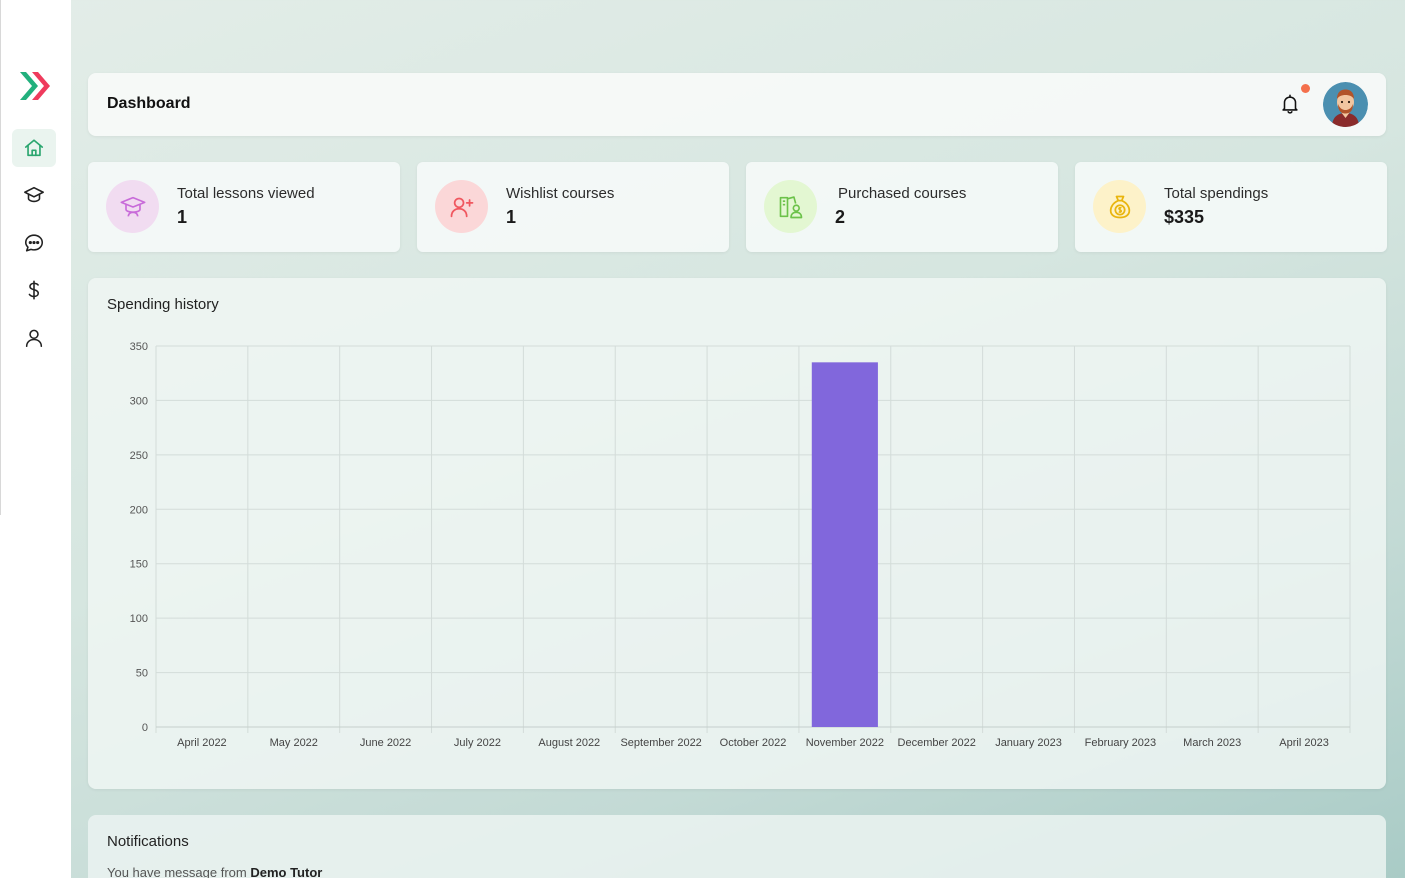 This screenshot has height=878, width=1405. I want to click on sidebar-item-profile, so click(34, 338).